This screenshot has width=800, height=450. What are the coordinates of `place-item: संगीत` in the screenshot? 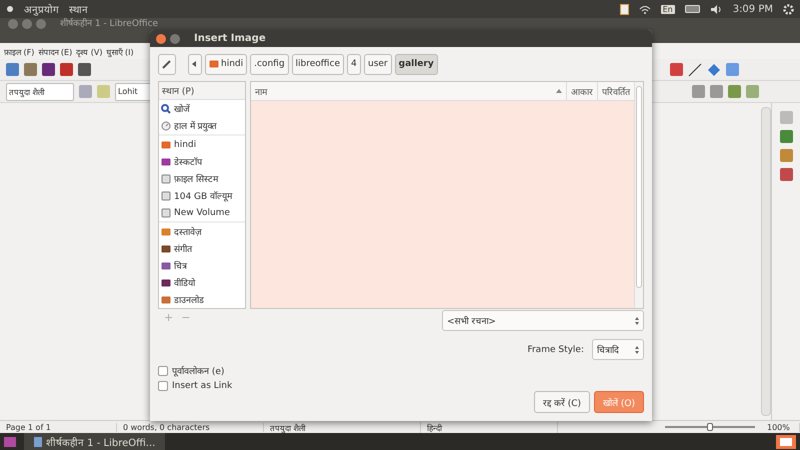 It's located at (202, 248).